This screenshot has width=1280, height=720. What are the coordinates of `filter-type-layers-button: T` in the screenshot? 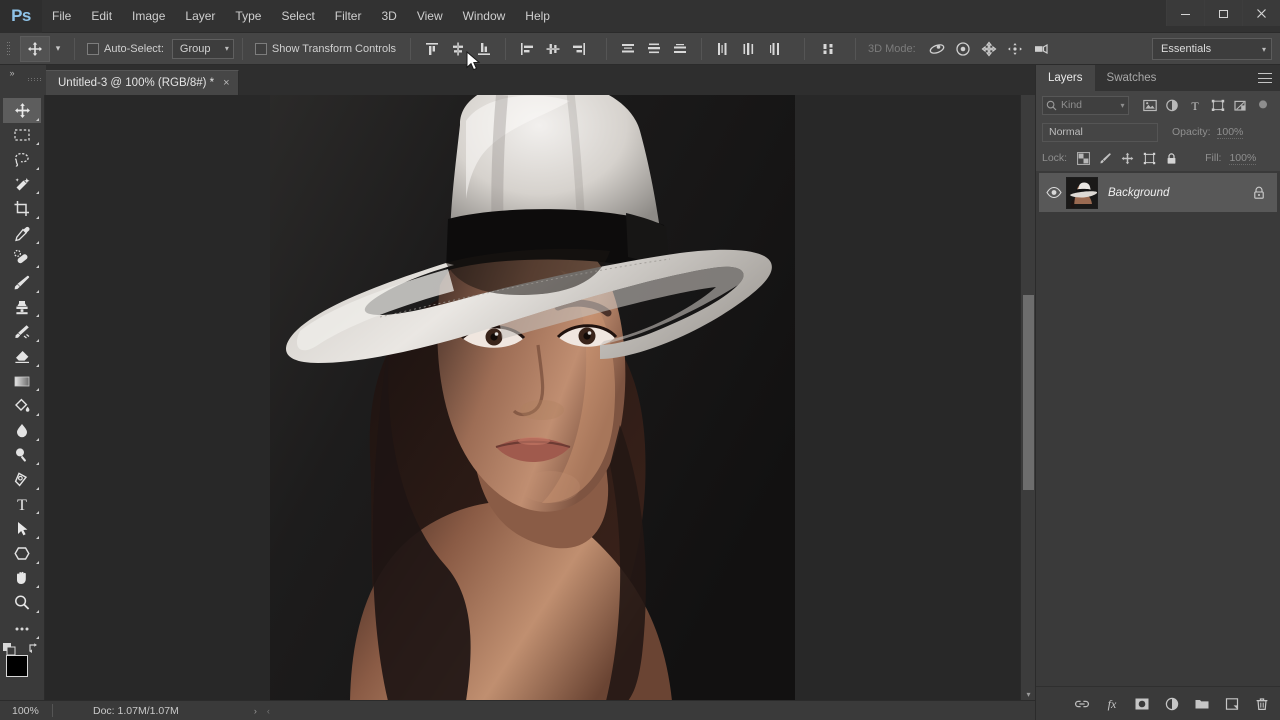 It's located at (1195, 105).